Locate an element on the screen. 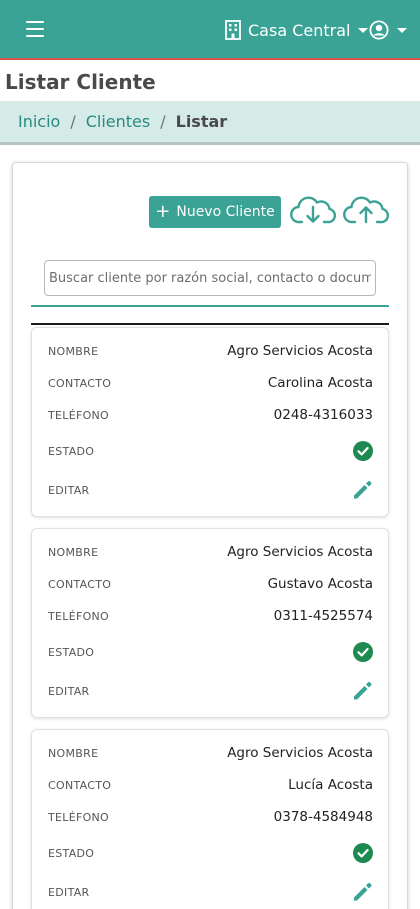 Image resolution: width=420 pixels, height=909 pixels. plus-icon: + is located at coordinates (163, 211).